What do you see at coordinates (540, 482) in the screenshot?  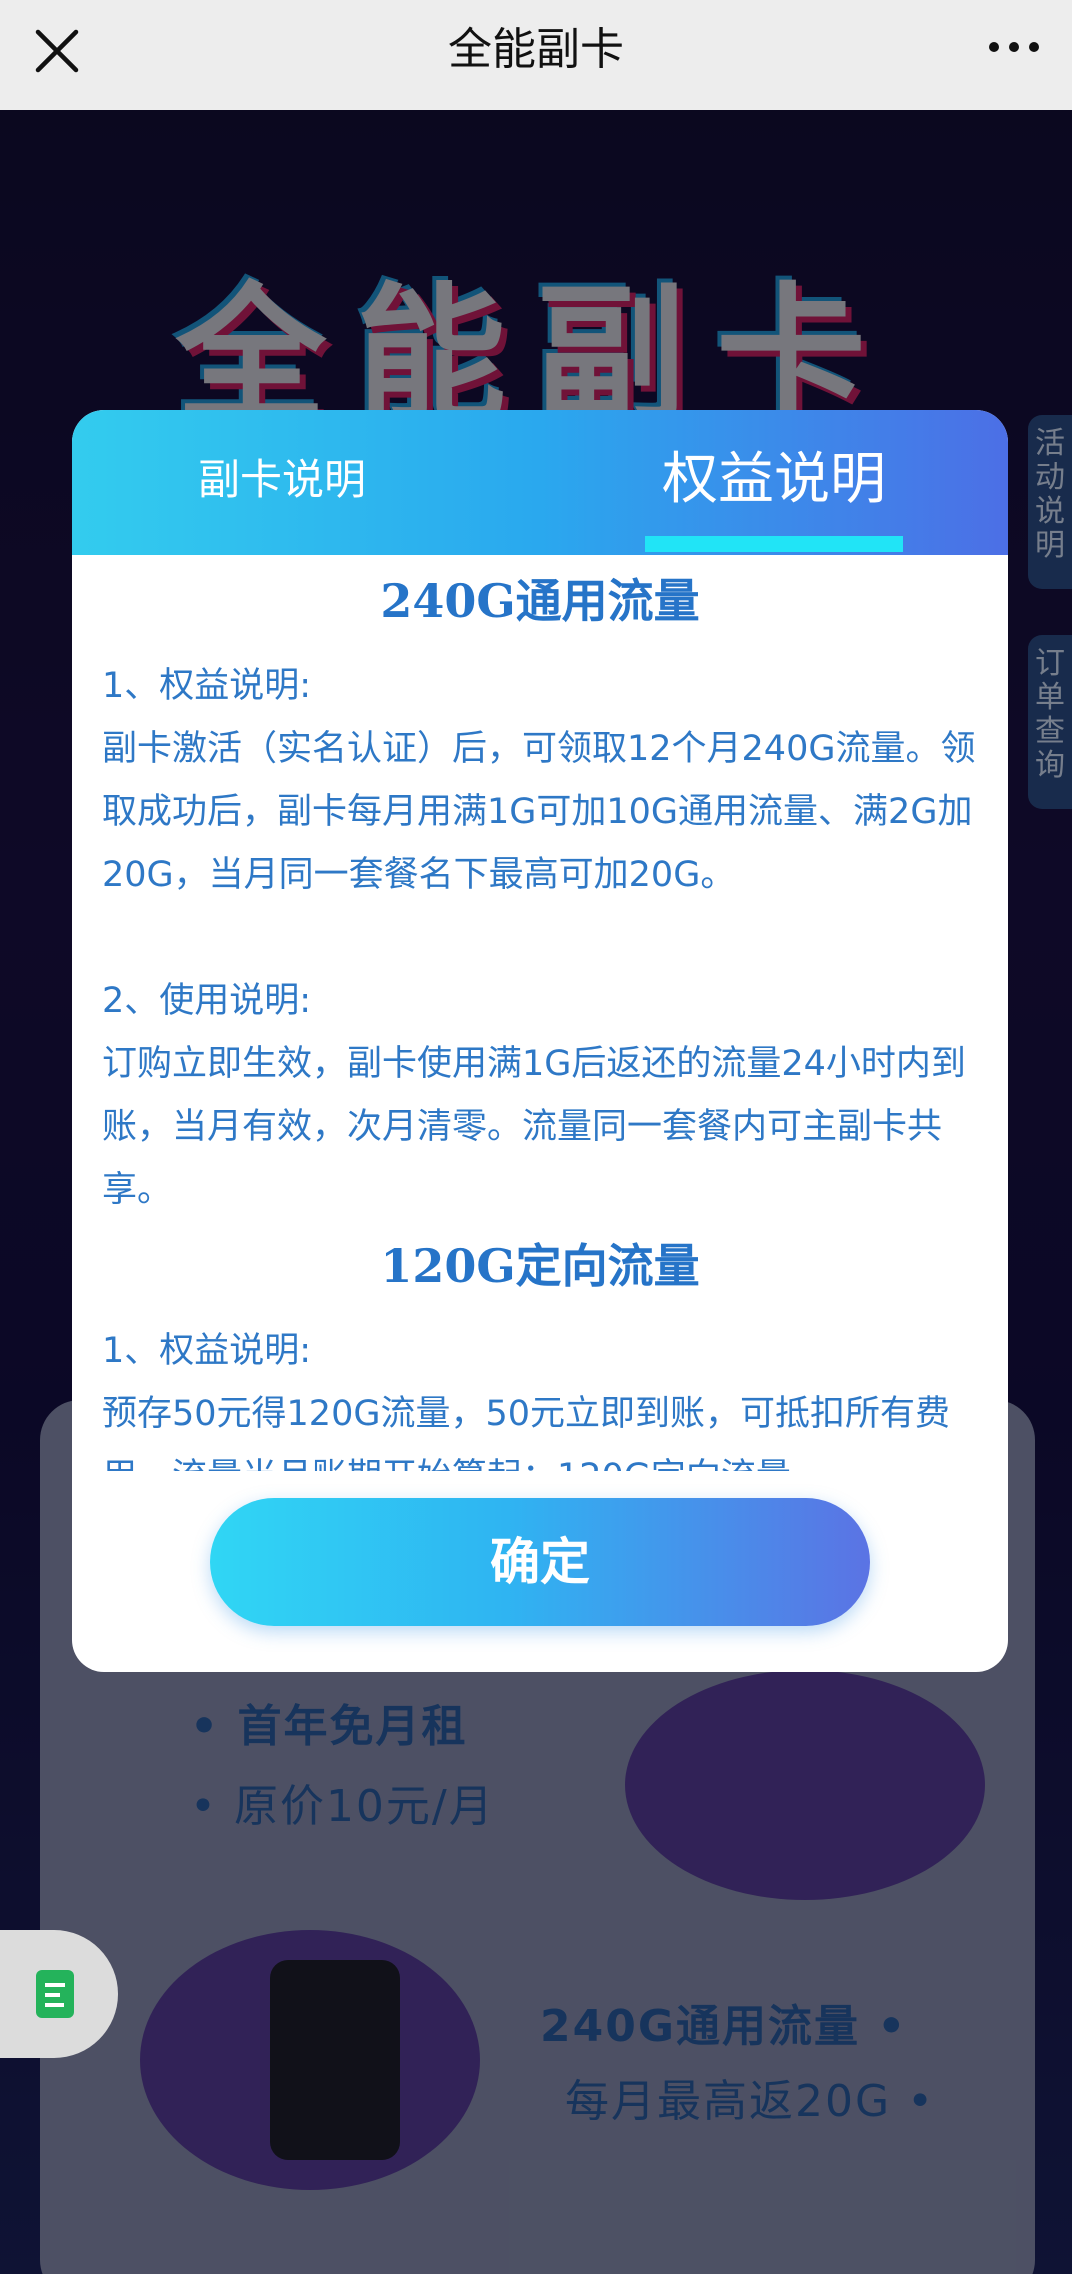 I see `modal-tab-bar: 副卡说明 权益说明` at bounding box center [540, 482].